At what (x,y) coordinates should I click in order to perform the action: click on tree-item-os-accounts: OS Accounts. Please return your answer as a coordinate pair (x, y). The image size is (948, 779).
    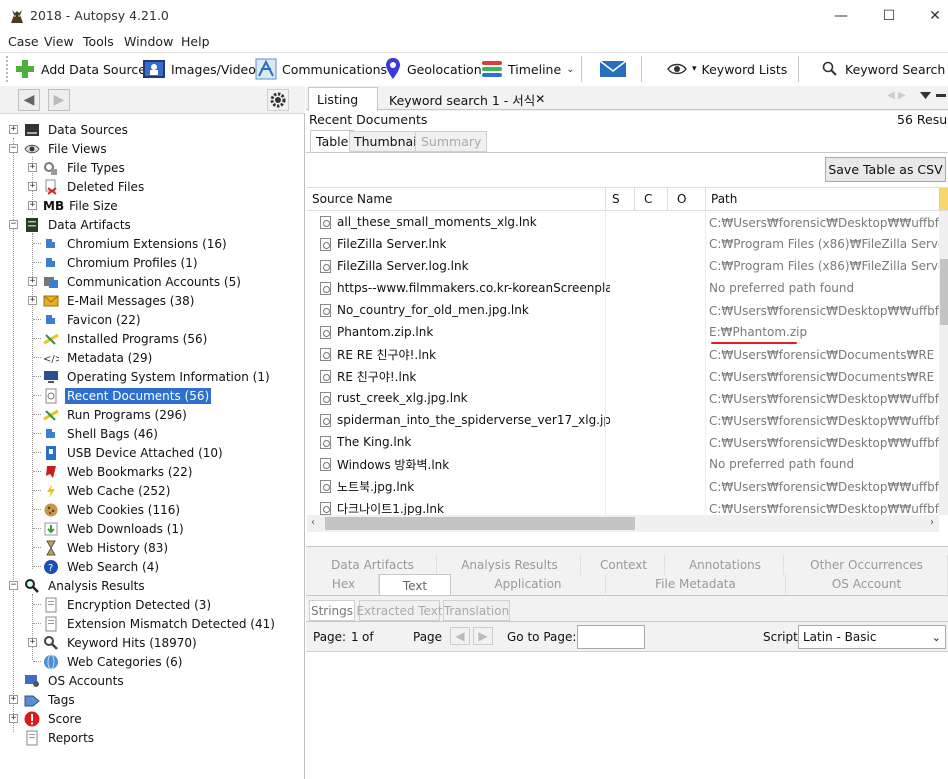
    Looking at the image, I should click on (75, 680).